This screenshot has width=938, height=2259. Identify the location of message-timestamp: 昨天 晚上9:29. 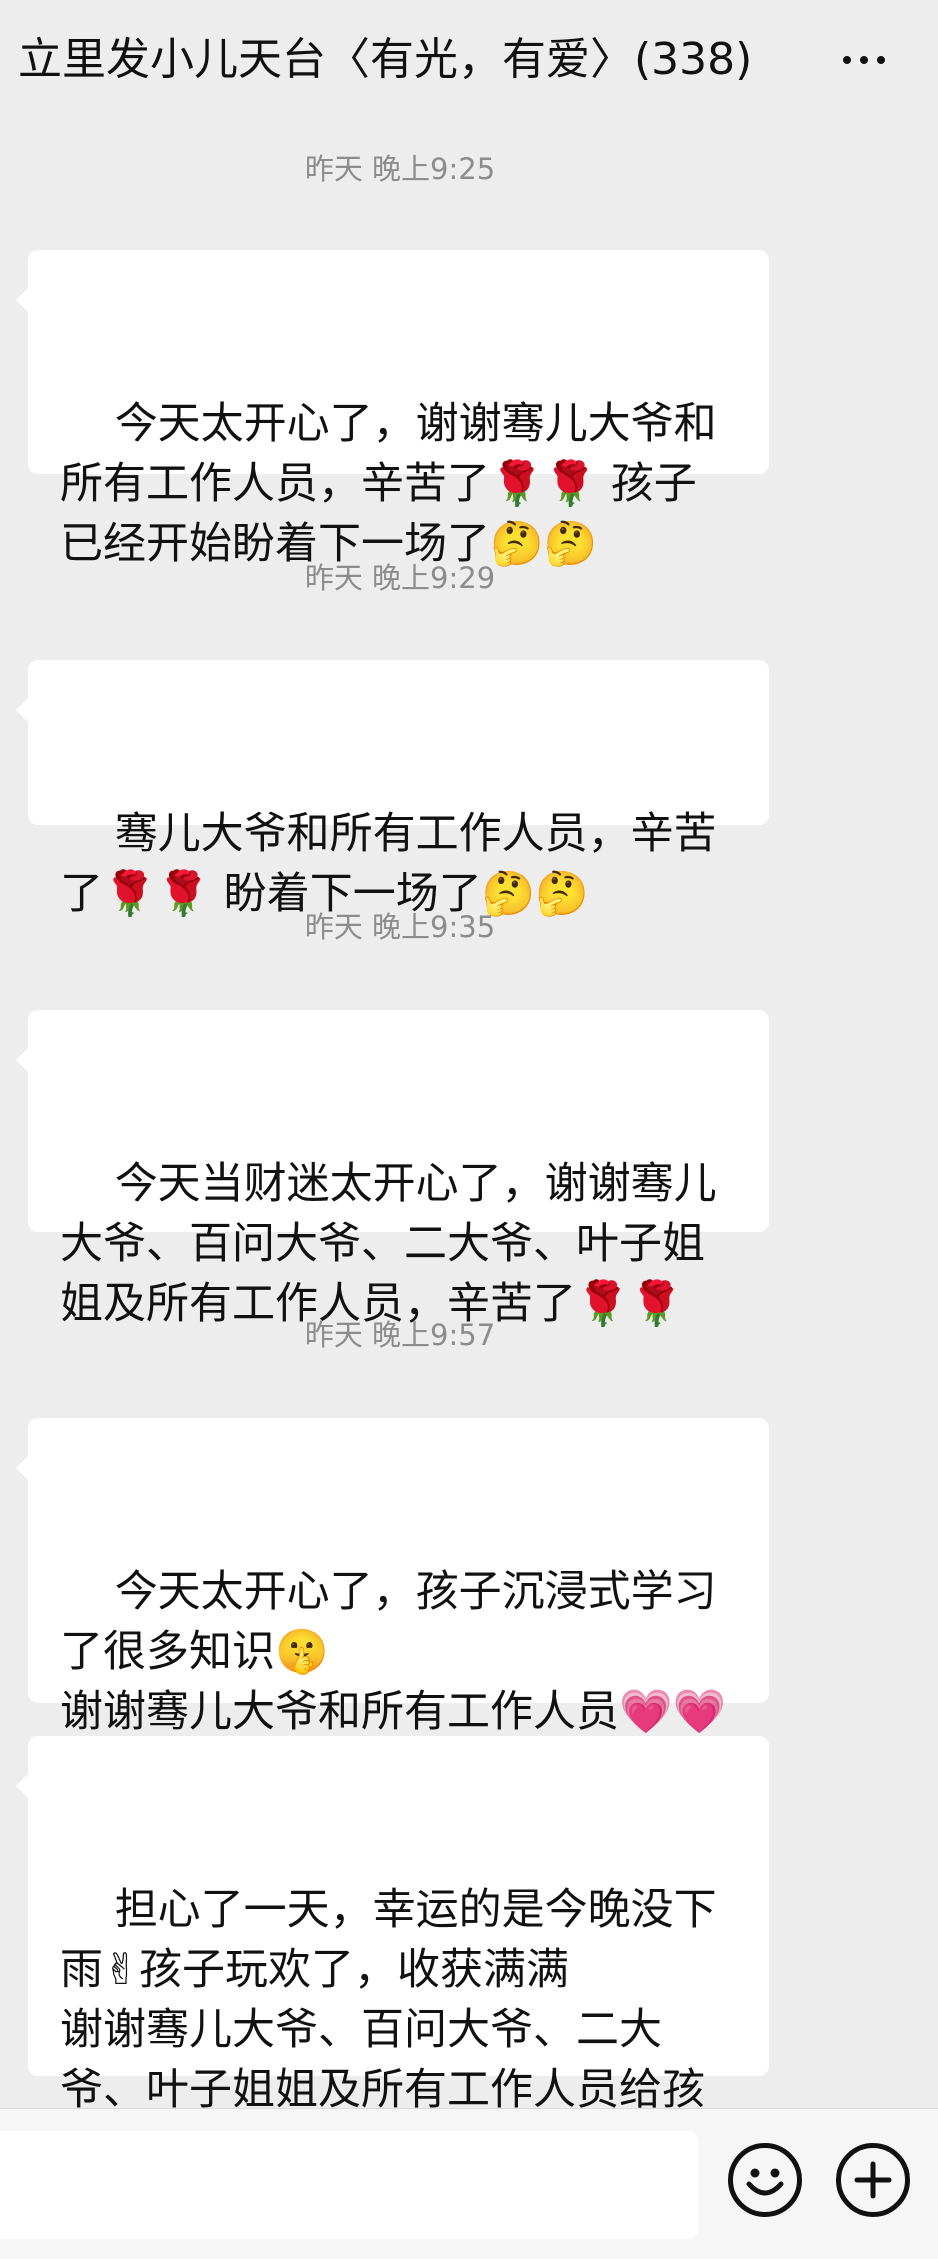
(400, 578).